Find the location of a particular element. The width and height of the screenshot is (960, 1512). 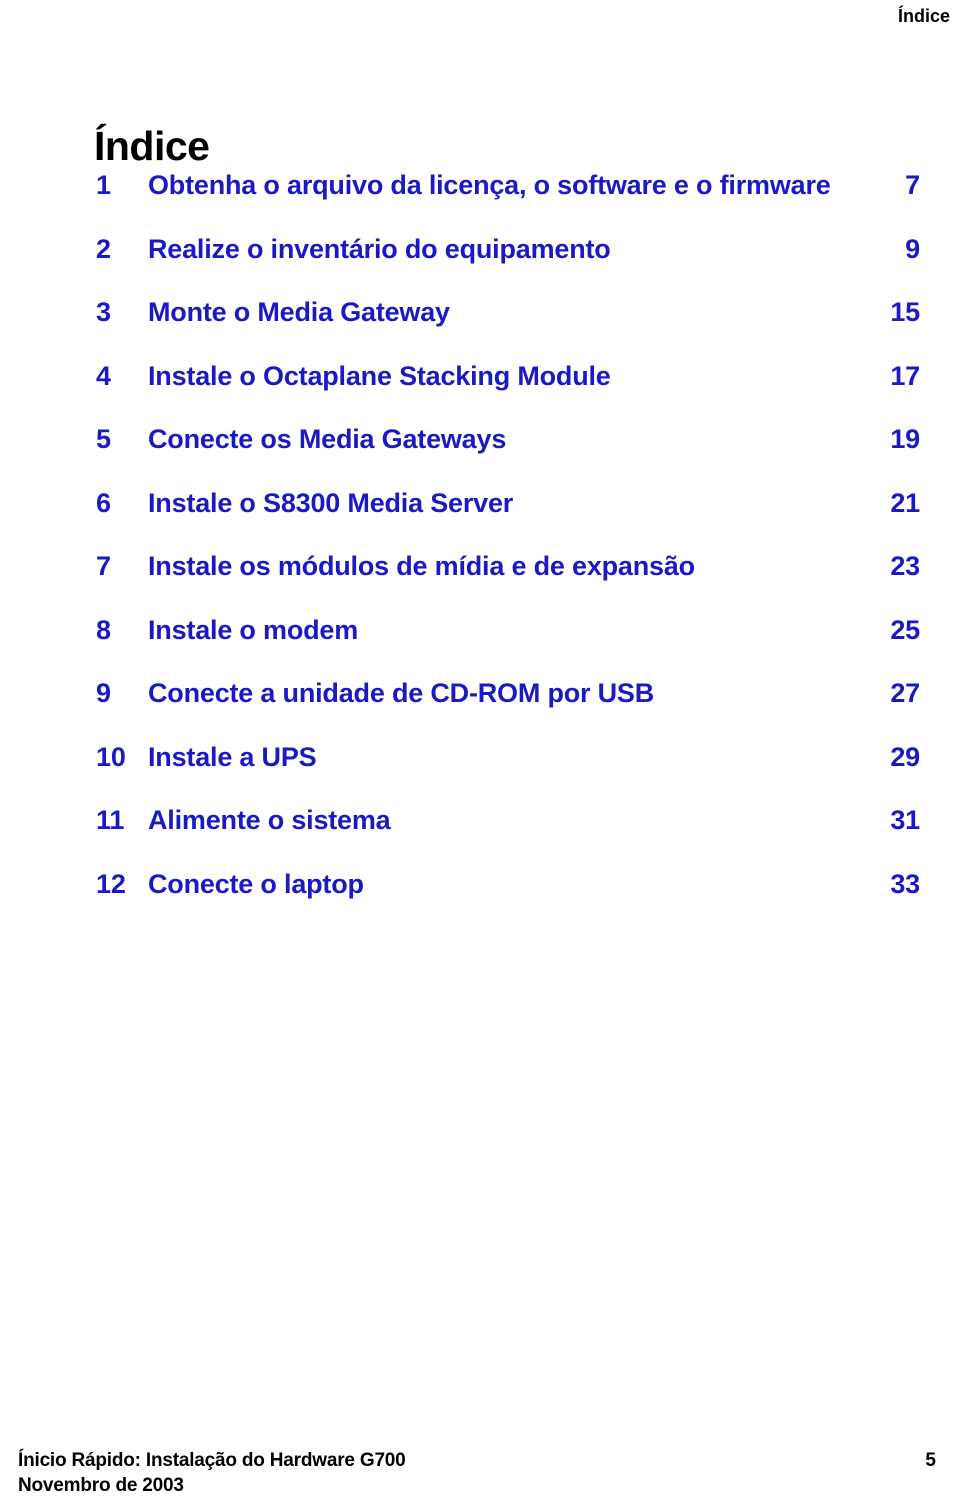

footer-date: Novembro de 2003 is located at coordinates (101, 1485).